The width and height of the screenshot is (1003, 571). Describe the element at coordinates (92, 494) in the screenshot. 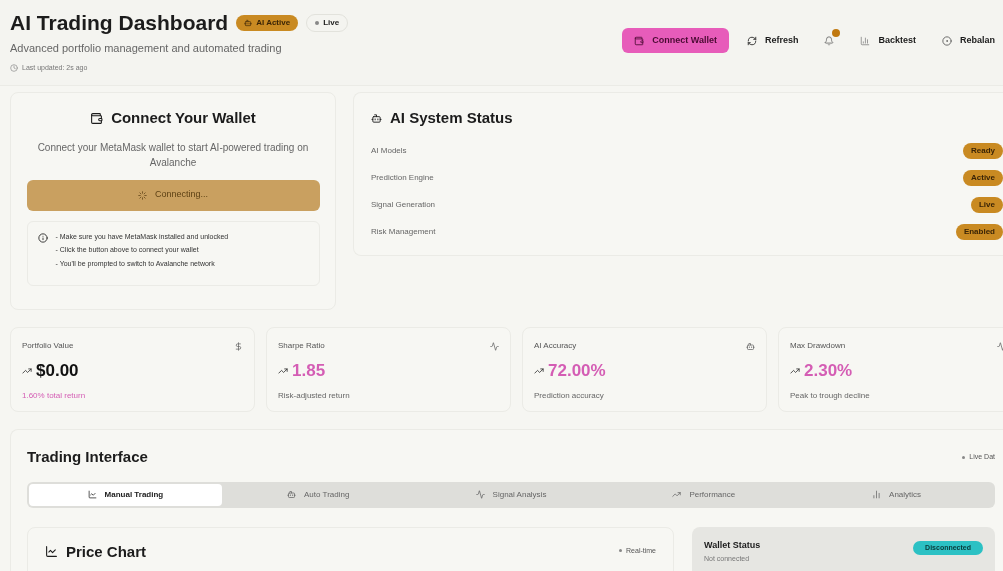

I see `line-chart-icon` at that location.